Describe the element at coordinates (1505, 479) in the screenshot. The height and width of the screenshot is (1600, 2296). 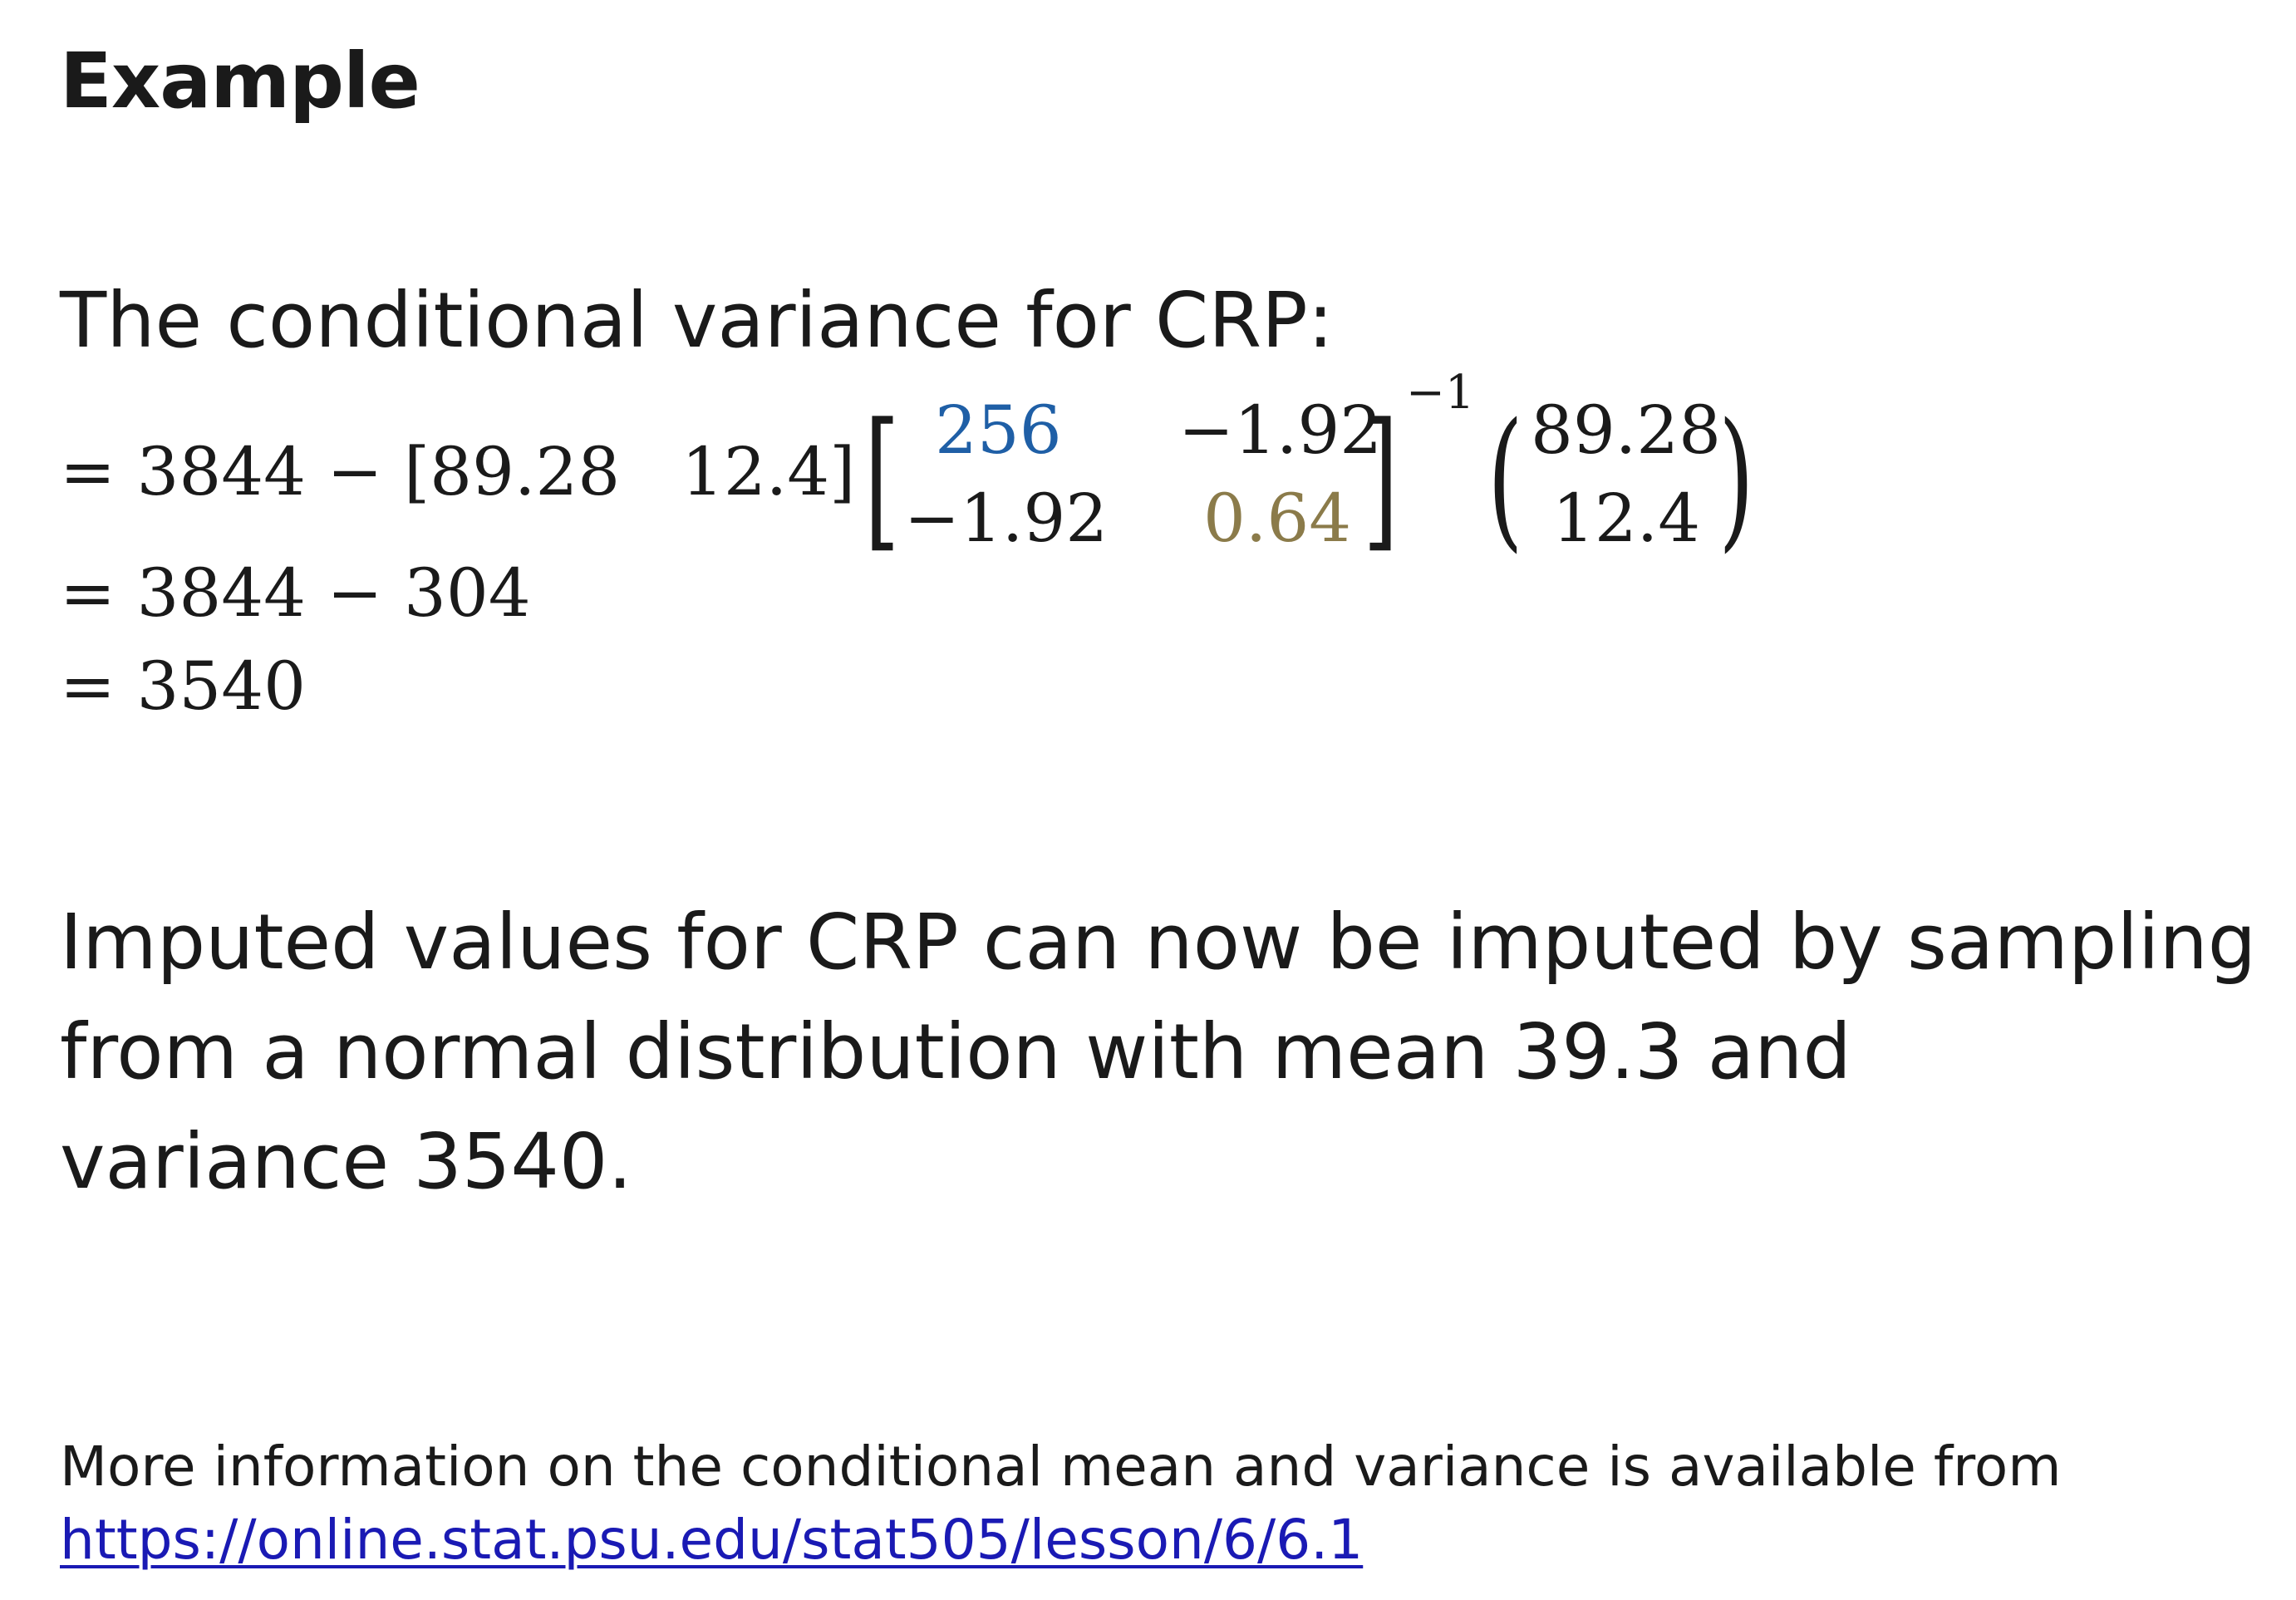
I see `vector-left-paren: (` at that location.